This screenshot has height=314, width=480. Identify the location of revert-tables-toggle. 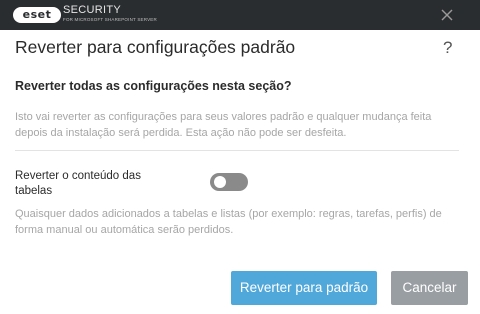
(229, 182).